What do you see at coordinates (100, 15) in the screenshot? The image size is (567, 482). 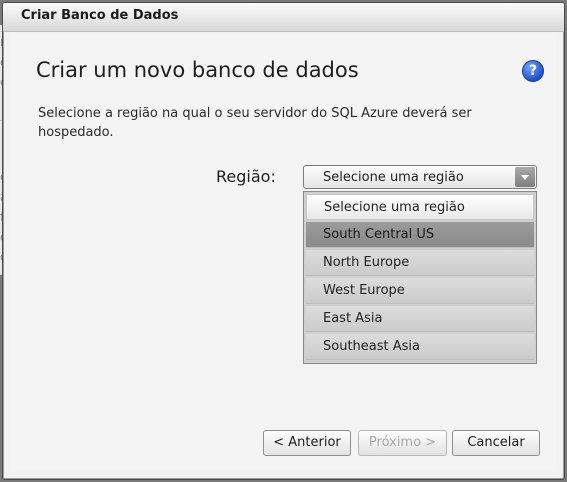 I see `dialog-title: Criar Banco de Dados` at bounding box center [100, 15].